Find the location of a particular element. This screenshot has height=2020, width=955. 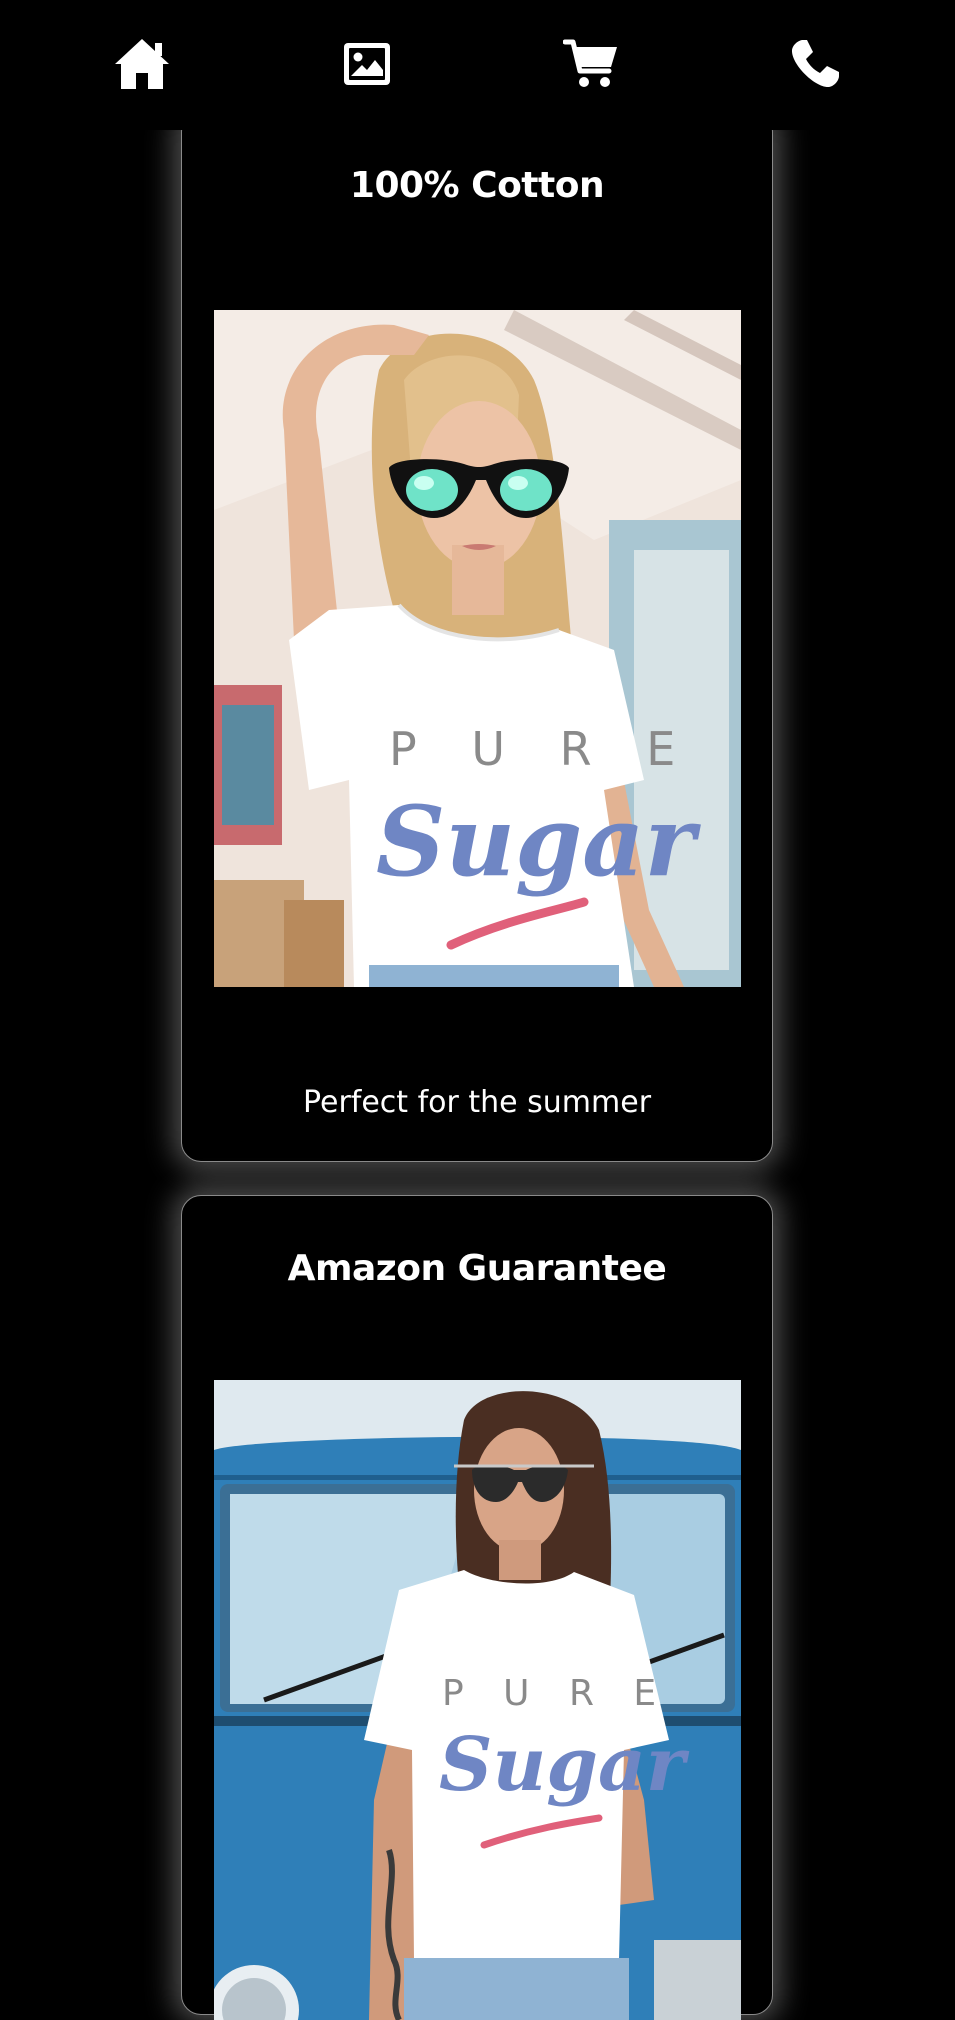

nav-gallery-button is located at coordinates (367, 64).